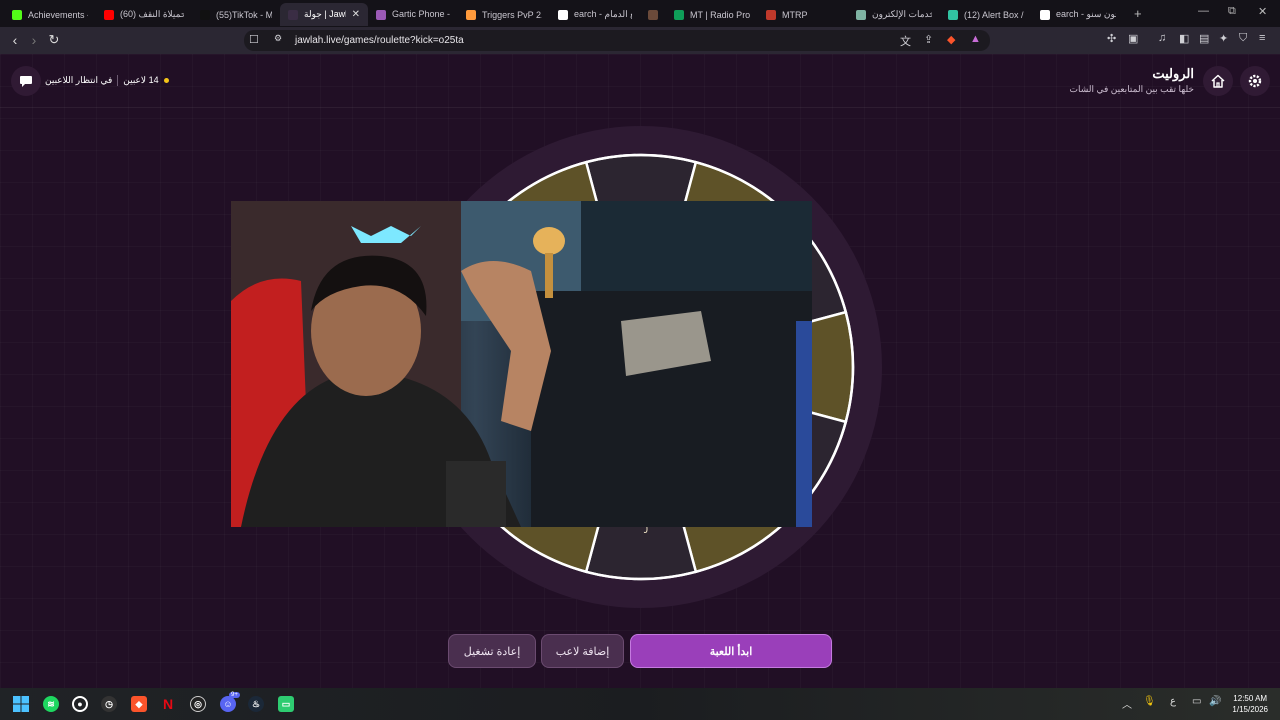 The height and width of the screenshot is (720, 1280). I want to click on share-icon: ⇪, so click(928, 39).